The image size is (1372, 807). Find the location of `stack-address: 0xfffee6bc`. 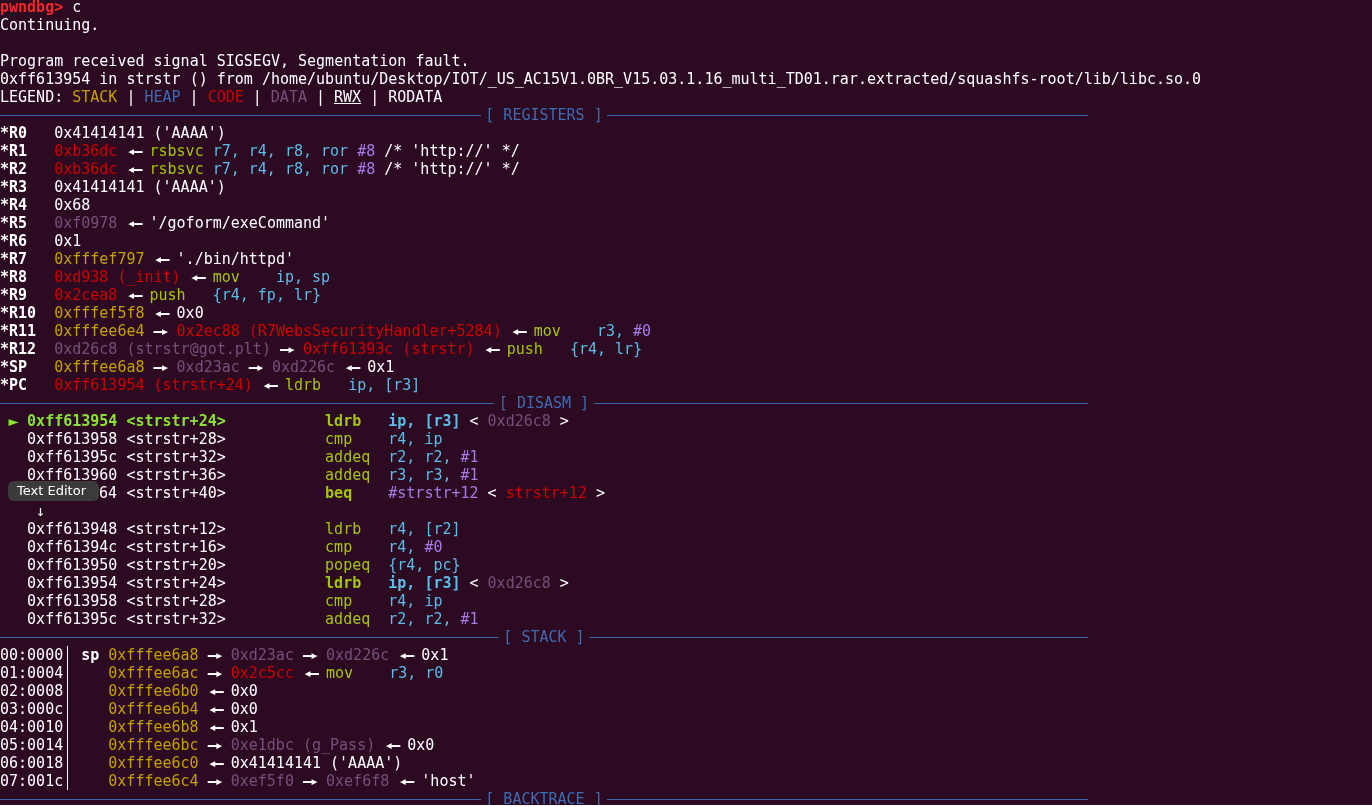

stack-address: 0xfffee6bc is located at coordinates (153, 745).